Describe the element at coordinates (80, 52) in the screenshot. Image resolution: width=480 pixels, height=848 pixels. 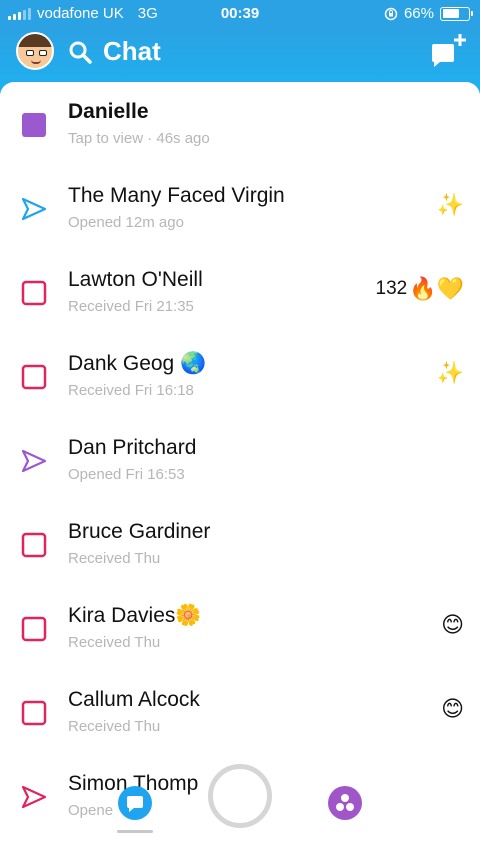
I see `search-icon` at that location.